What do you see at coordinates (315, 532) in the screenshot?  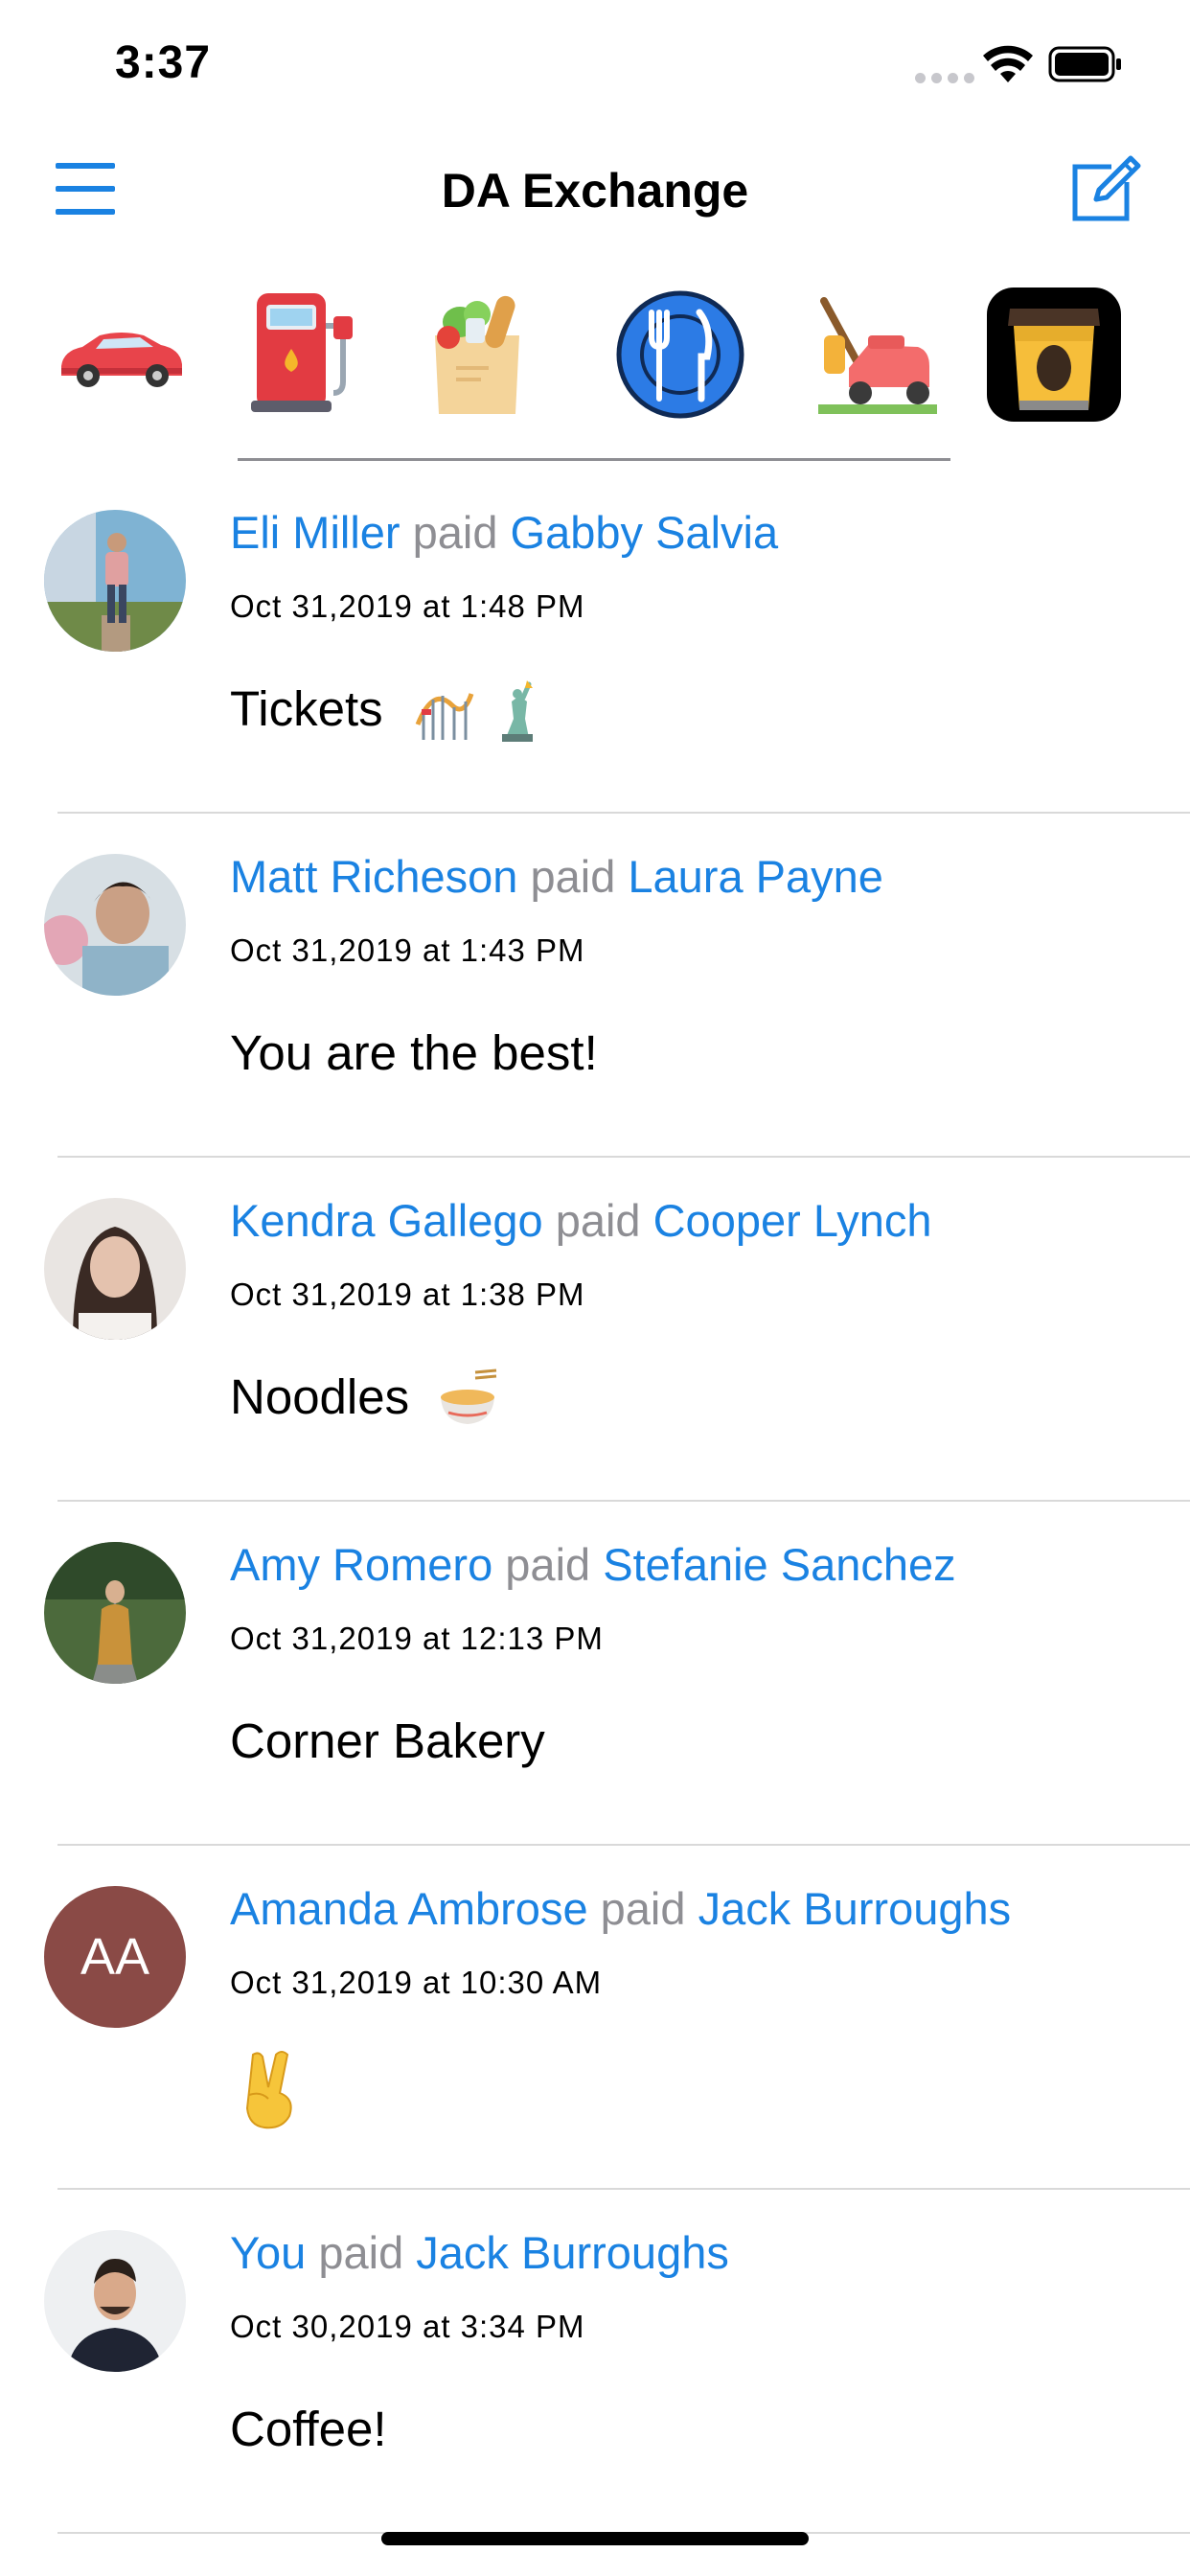 I see `payer-link: Eli Miller` at bounding box center [315, 532].